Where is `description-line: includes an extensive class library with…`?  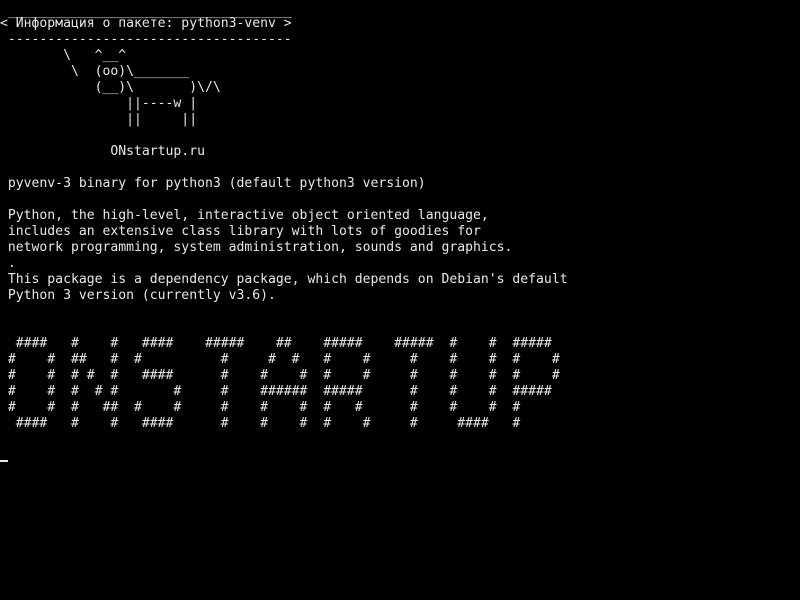
description-line: includes an extensive class library with… is located at coordinates (240, 231).